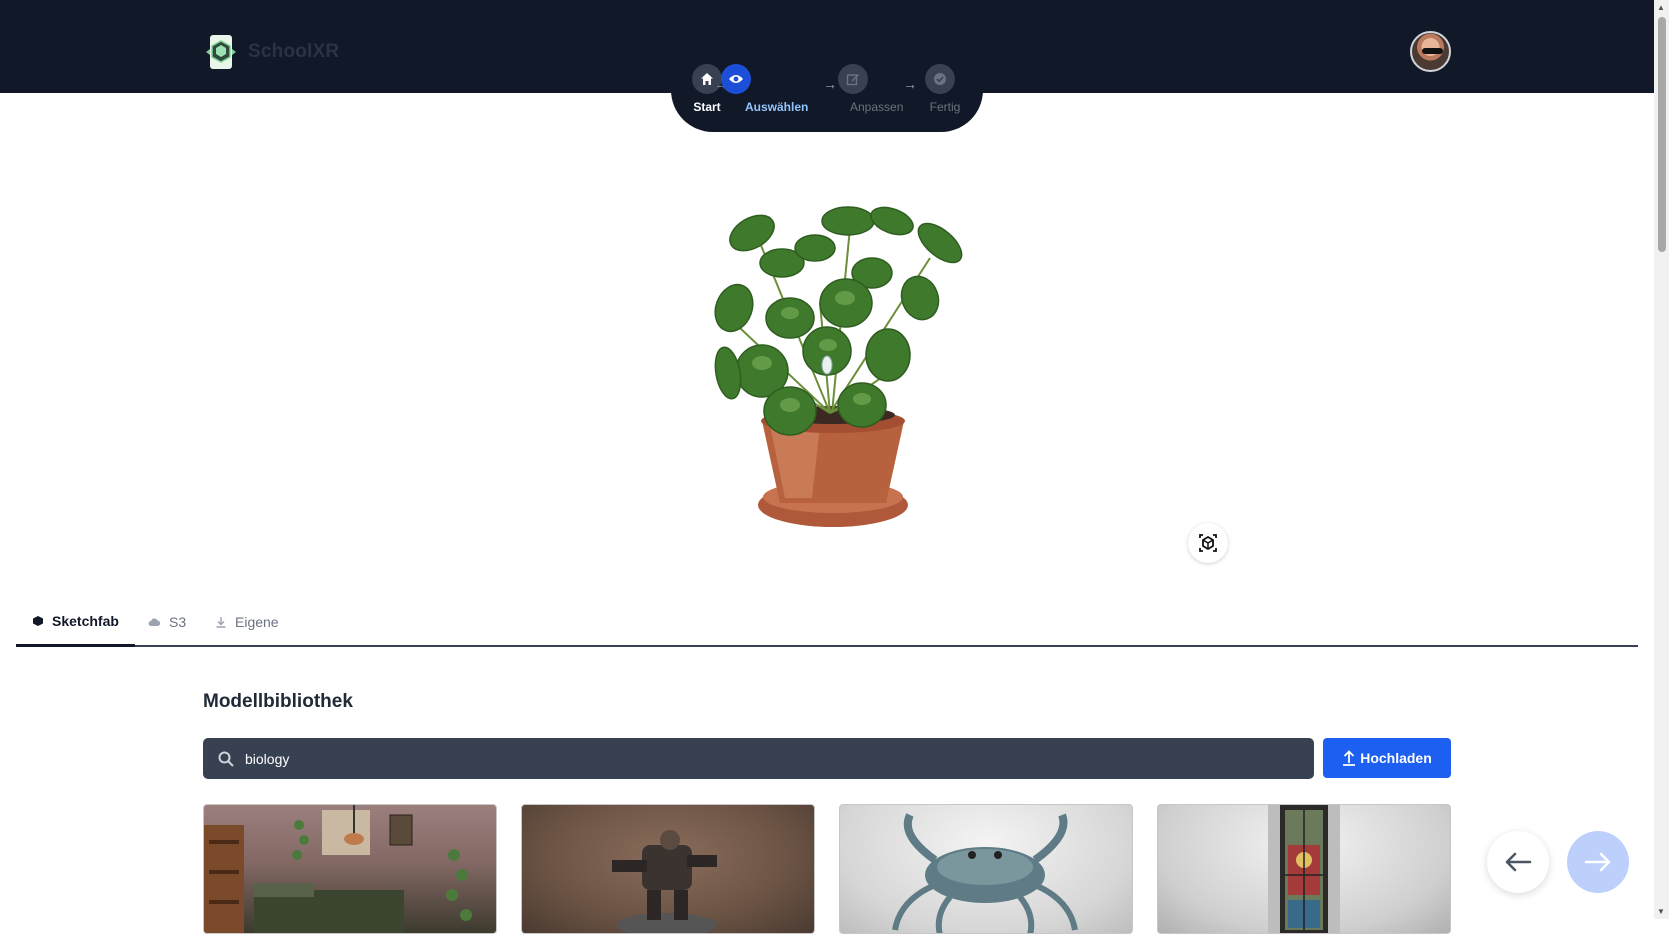 This screenshot has width=1669, height=934. Describe the element at coordinates (1661, 7) in the screenshot. I see `scroll-up-icon: ▲` at that location.